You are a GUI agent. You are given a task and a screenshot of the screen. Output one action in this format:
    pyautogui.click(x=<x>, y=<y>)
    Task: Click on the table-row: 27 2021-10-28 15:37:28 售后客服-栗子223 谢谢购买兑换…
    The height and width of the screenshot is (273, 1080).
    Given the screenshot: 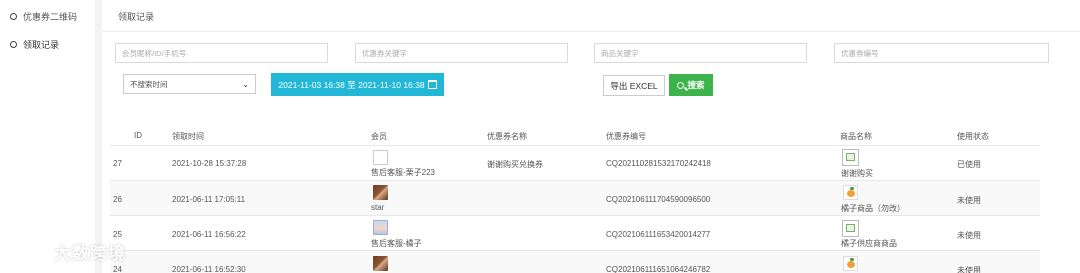 What is the action you would take?
    pyautogui.click(x=575, y=162)
    